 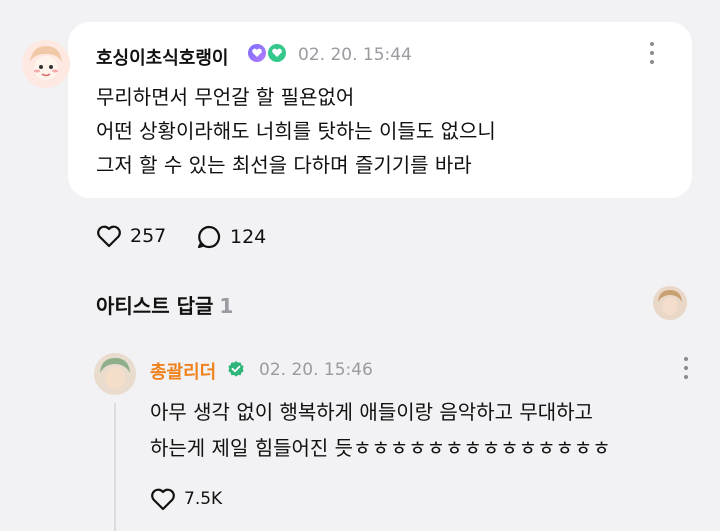 I want to click on user-avatar, so click(x=46, y=64).